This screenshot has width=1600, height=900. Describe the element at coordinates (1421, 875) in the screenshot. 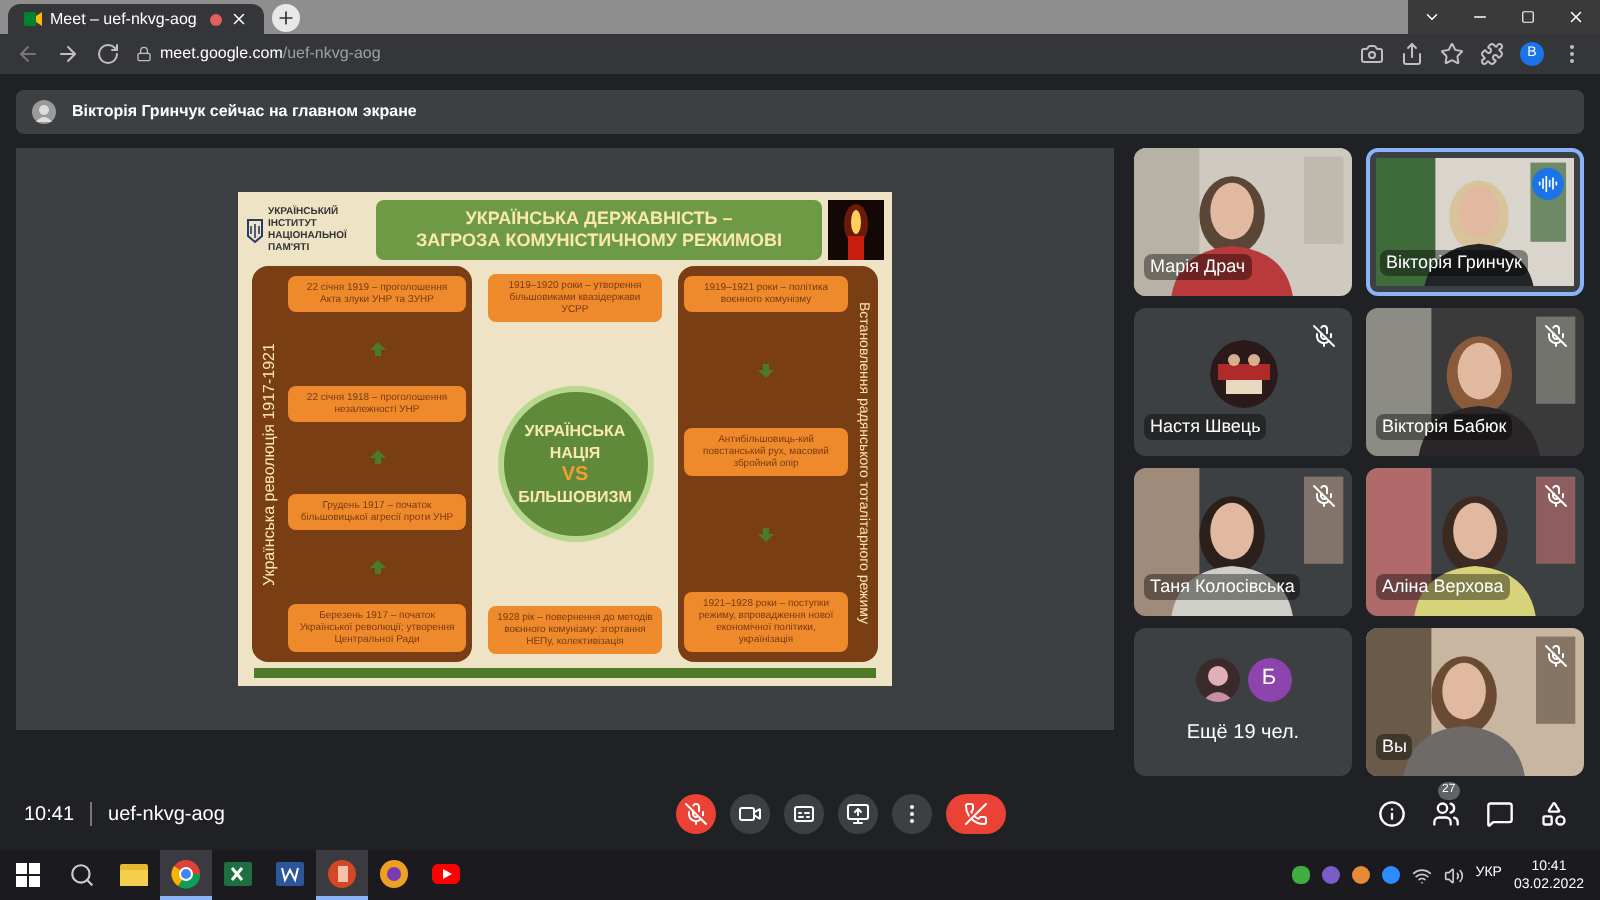

I see `network-icon` at that location.